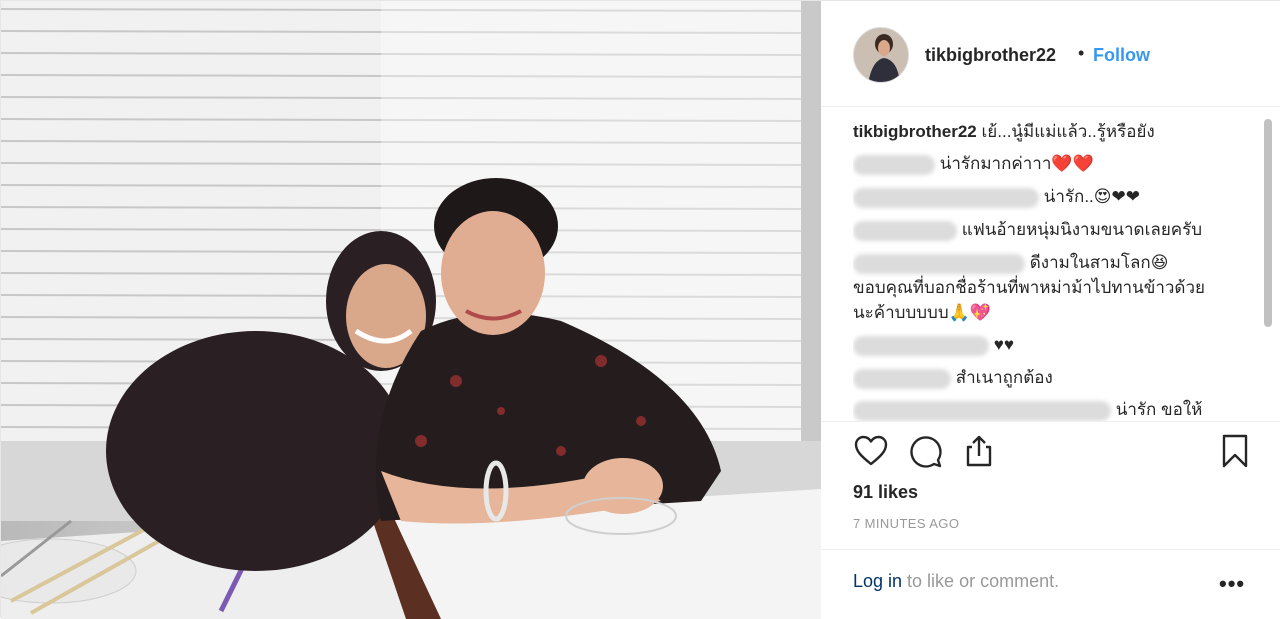 The width and height of the screenshot is (1280, 619). Describe the element at coordinates (925, 451) in the screenshot. I see `comment-icon` at that location.